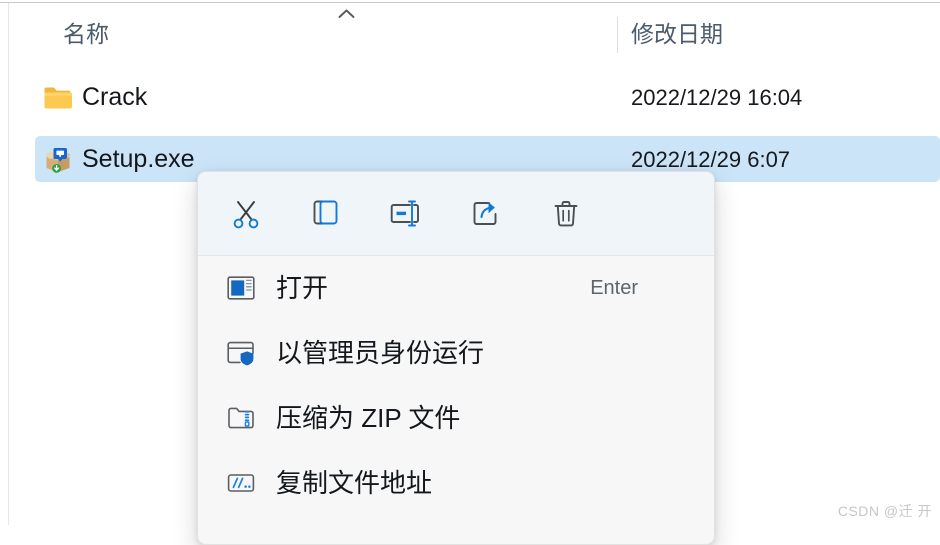 The image size is (940, 545). Describe the element at coordinates (86, 34) in the screenshot. I see `column-header-name: 名称` at that location.